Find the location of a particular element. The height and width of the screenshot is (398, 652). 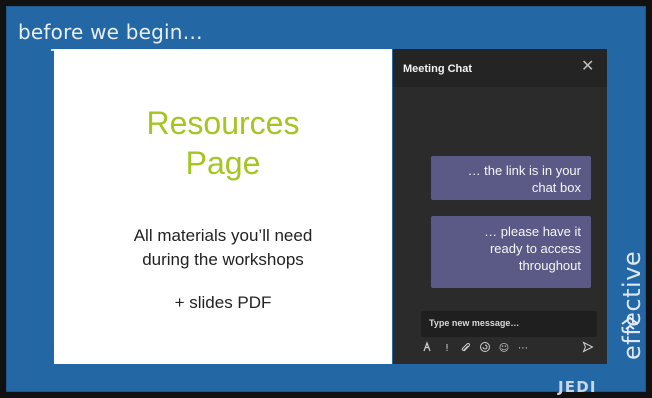

message-line-3: throughout is located at coordinates (549, 265).